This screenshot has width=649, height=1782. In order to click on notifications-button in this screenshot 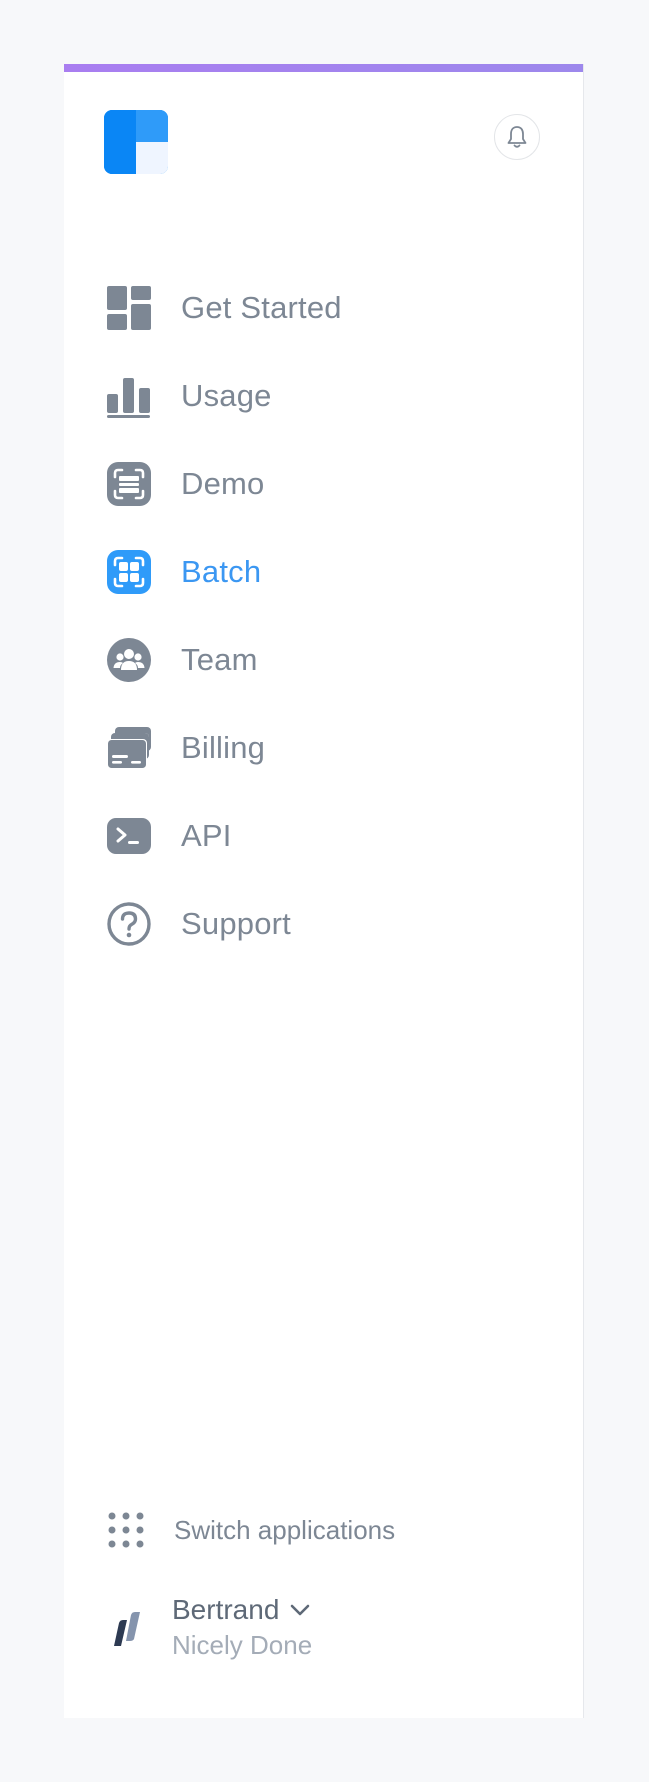, I will do `click(517, 137)`.